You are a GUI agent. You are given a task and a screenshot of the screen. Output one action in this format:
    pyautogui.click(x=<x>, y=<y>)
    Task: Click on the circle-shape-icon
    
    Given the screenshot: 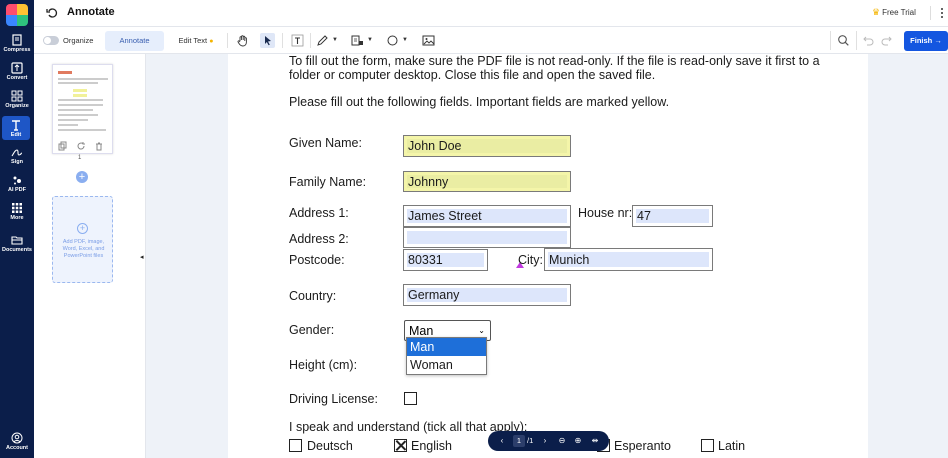 What is the action you would take?
    pyautogui.click(x=392, y=40)
    